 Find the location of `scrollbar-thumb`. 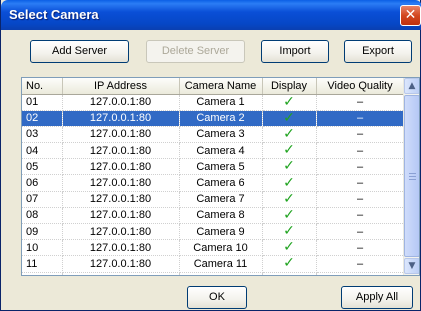

scrollbar-thumb is located at coordinates (411, 176).